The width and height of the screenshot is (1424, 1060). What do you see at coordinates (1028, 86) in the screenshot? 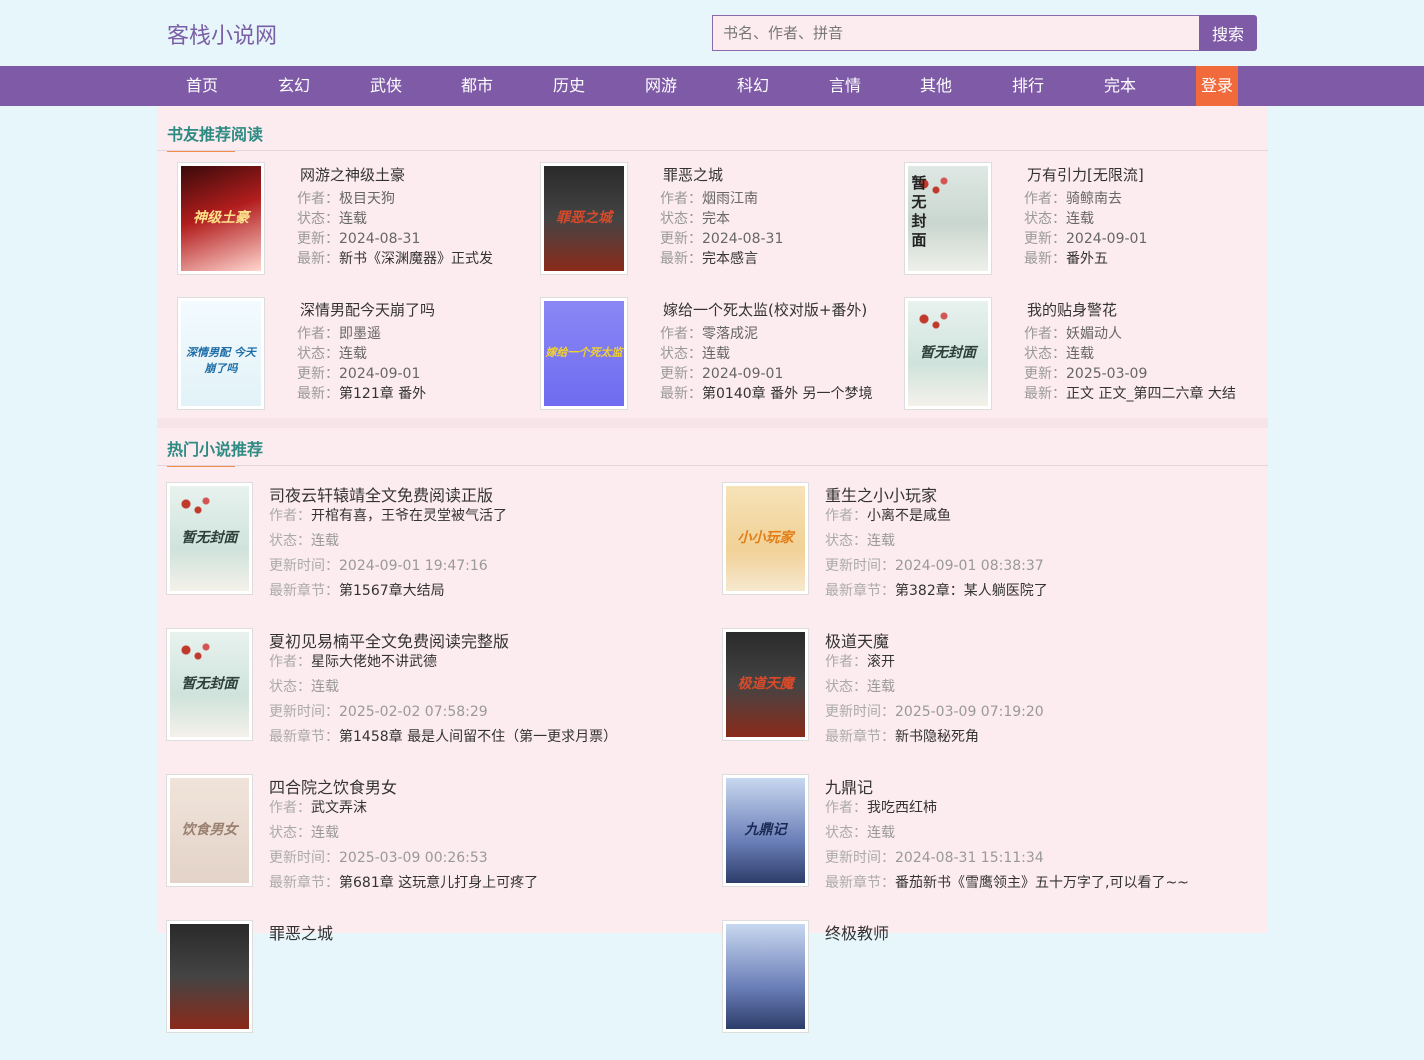
I see `nav-item-paihang: 排行` at bounding box center [1028, 86].